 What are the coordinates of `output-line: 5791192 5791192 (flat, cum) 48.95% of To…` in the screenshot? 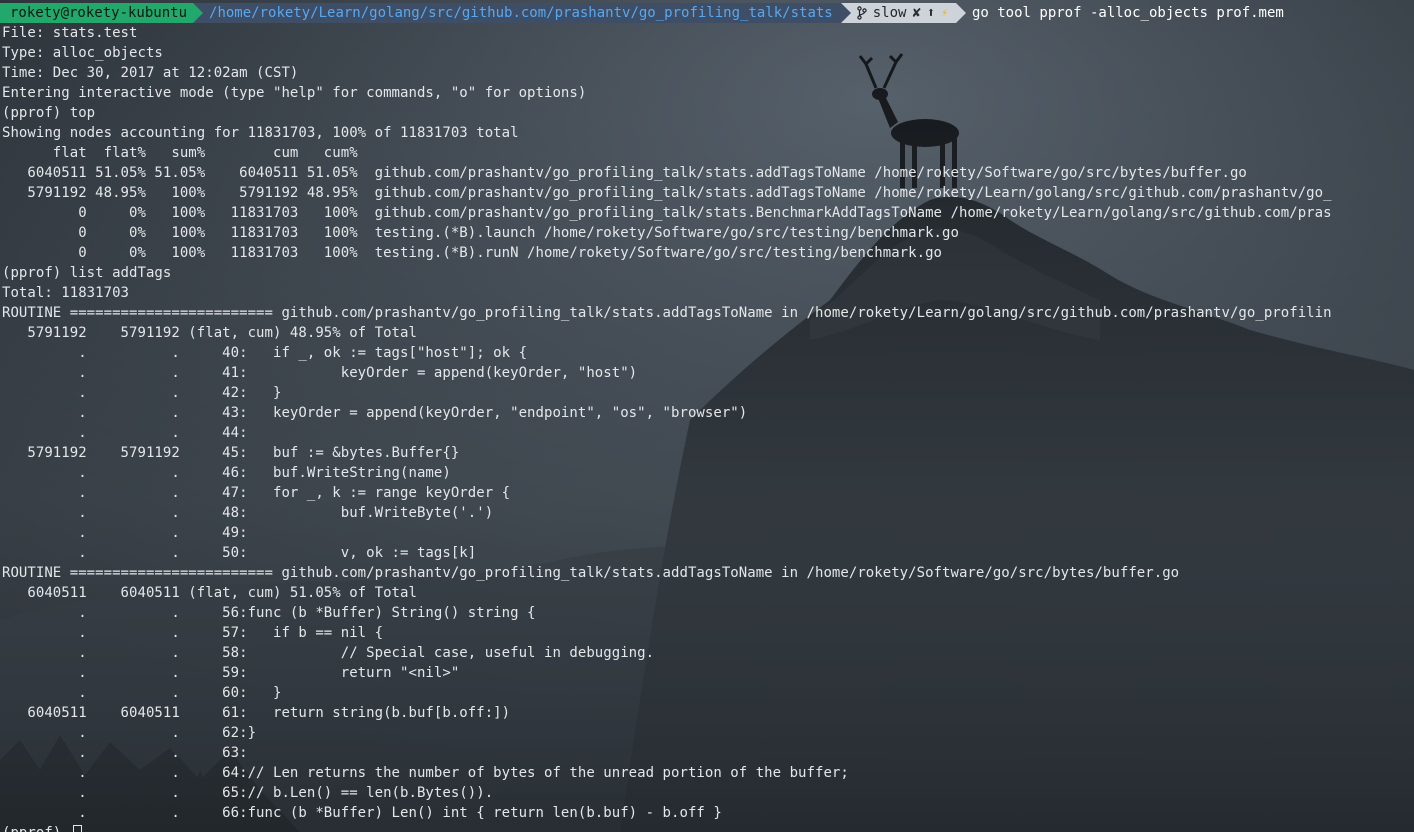 It's located at (209, 333).